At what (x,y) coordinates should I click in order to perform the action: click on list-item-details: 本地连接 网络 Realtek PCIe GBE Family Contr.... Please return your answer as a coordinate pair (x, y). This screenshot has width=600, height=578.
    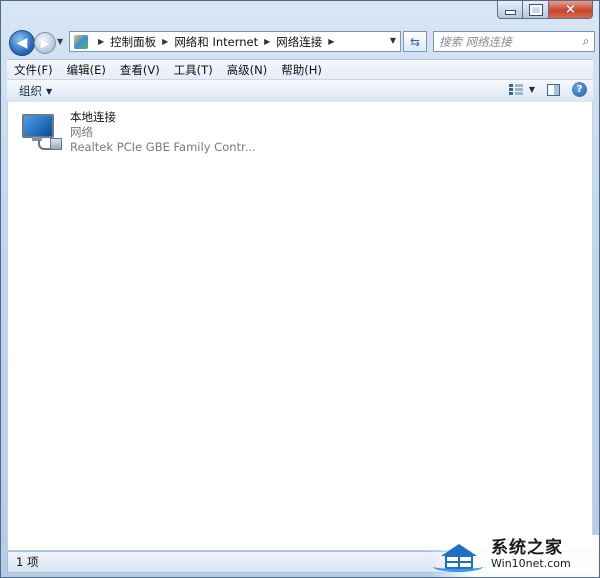
    Looking at the image, I should click on (163, 134).